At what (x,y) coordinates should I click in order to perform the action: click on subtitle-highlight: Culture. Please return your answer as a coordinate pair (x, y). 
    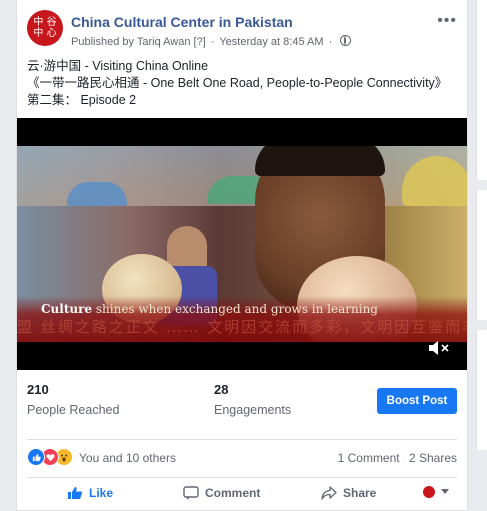
    Looking at the image, I should click on (67, 309).